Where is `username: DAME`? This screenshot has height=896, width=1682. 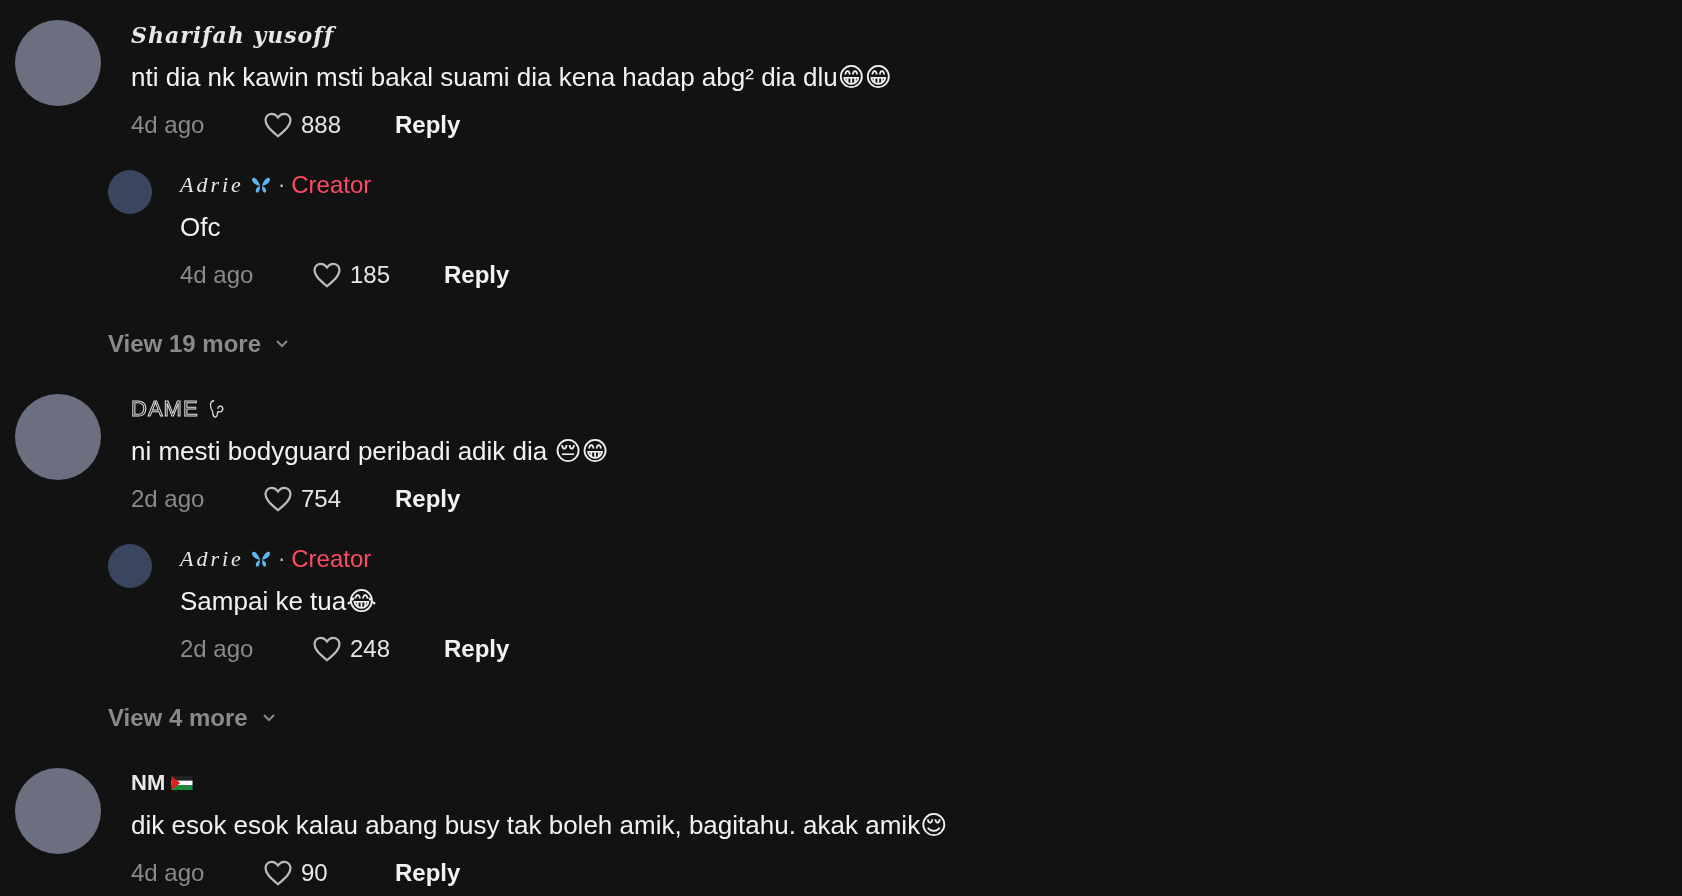 username: DAME is located at coordinates (165, 409).